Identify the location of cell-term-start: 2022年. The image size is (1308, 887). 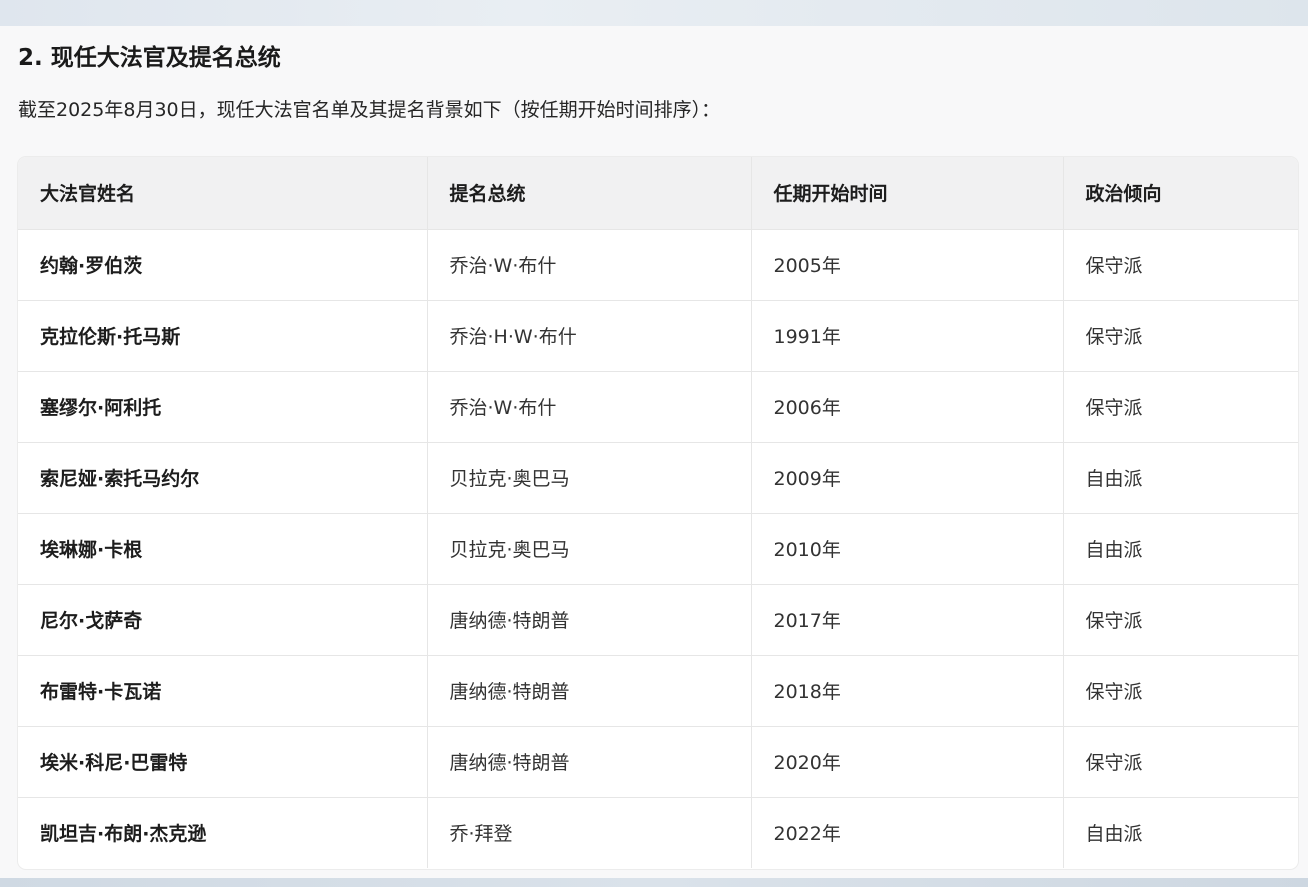
(906, 832).